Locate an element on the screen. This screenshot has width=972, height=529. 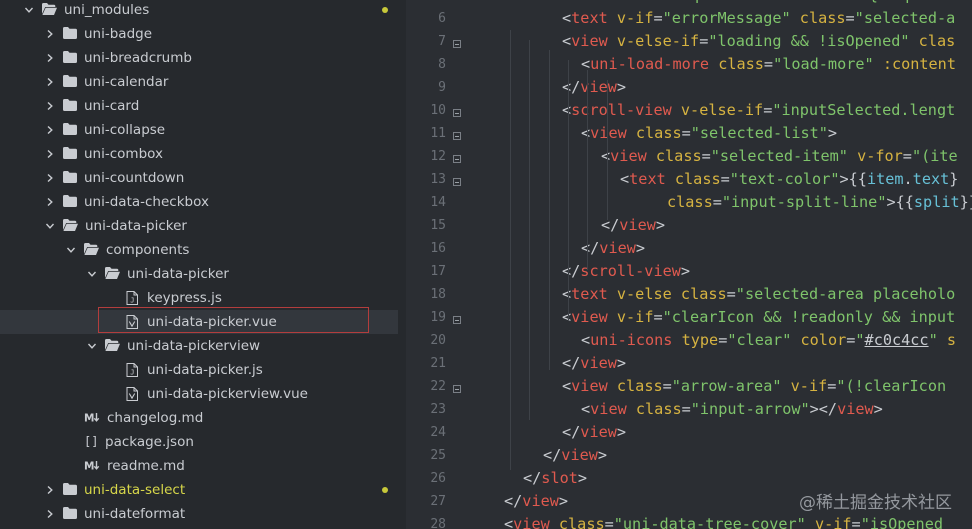
tree-item: uni_modules is located at coordinates (199, 11).